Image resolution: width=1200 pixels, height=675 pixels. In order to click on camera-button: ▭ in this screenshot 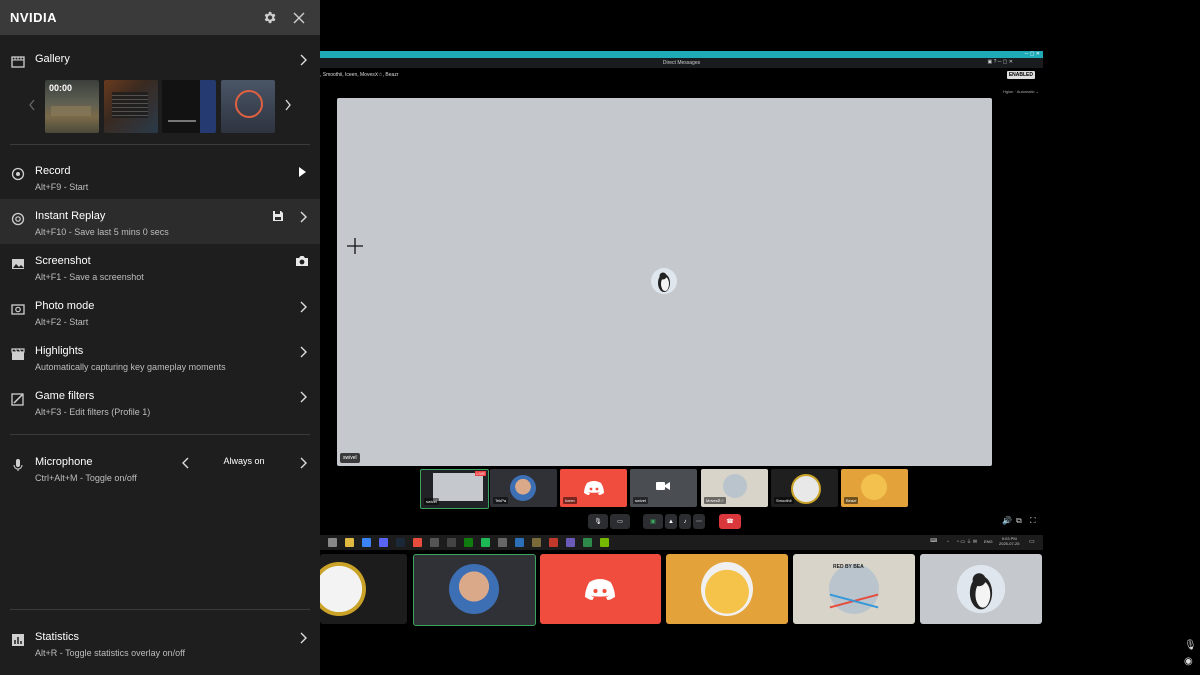, I will do `click(620, 521)`.